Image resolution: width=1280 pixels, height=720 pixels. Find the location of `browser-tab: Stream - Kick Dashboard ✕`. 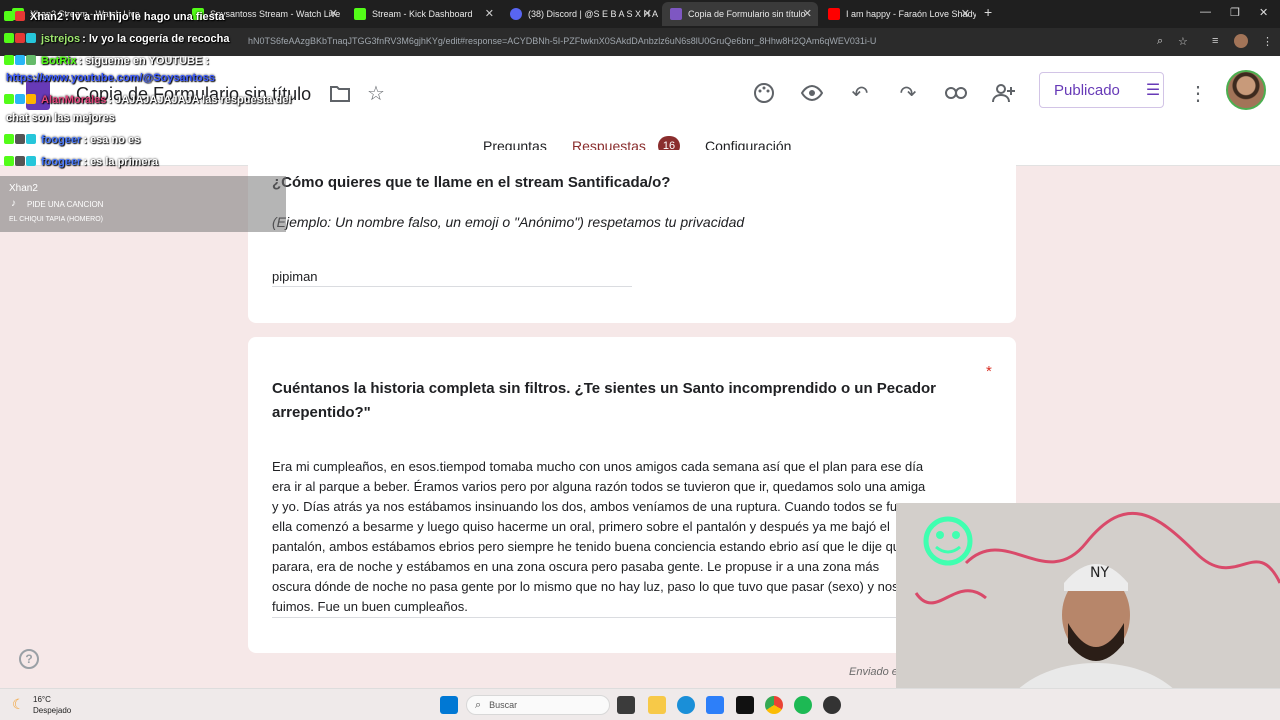

browser-tab: Stream - Kick Dashboard ✕ is located at coordinates (423, 14).